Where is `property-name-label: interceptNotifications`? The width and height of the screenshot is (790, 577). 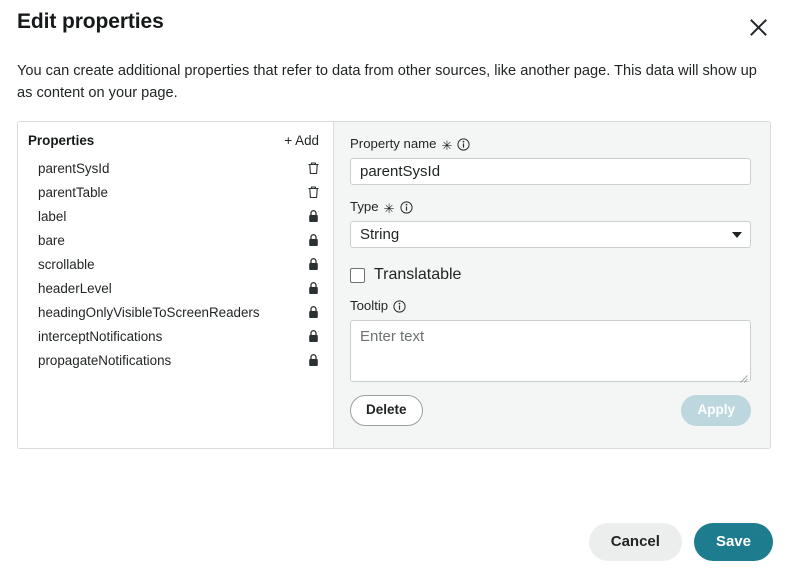 property-name-label: interceptNotifications is located at coordinates (100, 336).